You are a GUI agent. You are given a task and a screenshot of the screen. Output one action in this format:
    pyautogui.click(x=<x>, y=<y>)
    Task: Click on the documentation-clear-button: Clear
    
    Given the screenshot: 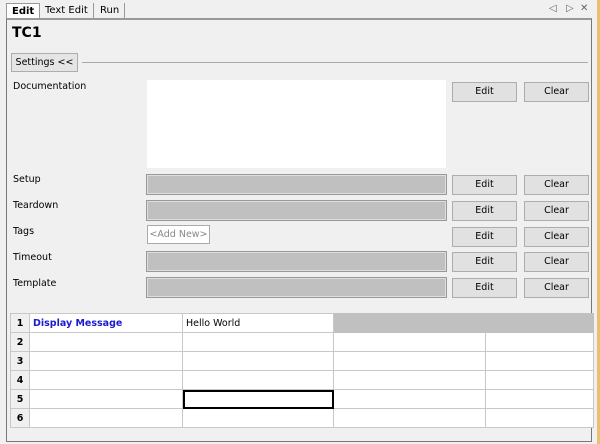 What is the action you would take?
    pyautogui.click(x=556, y=92)
    